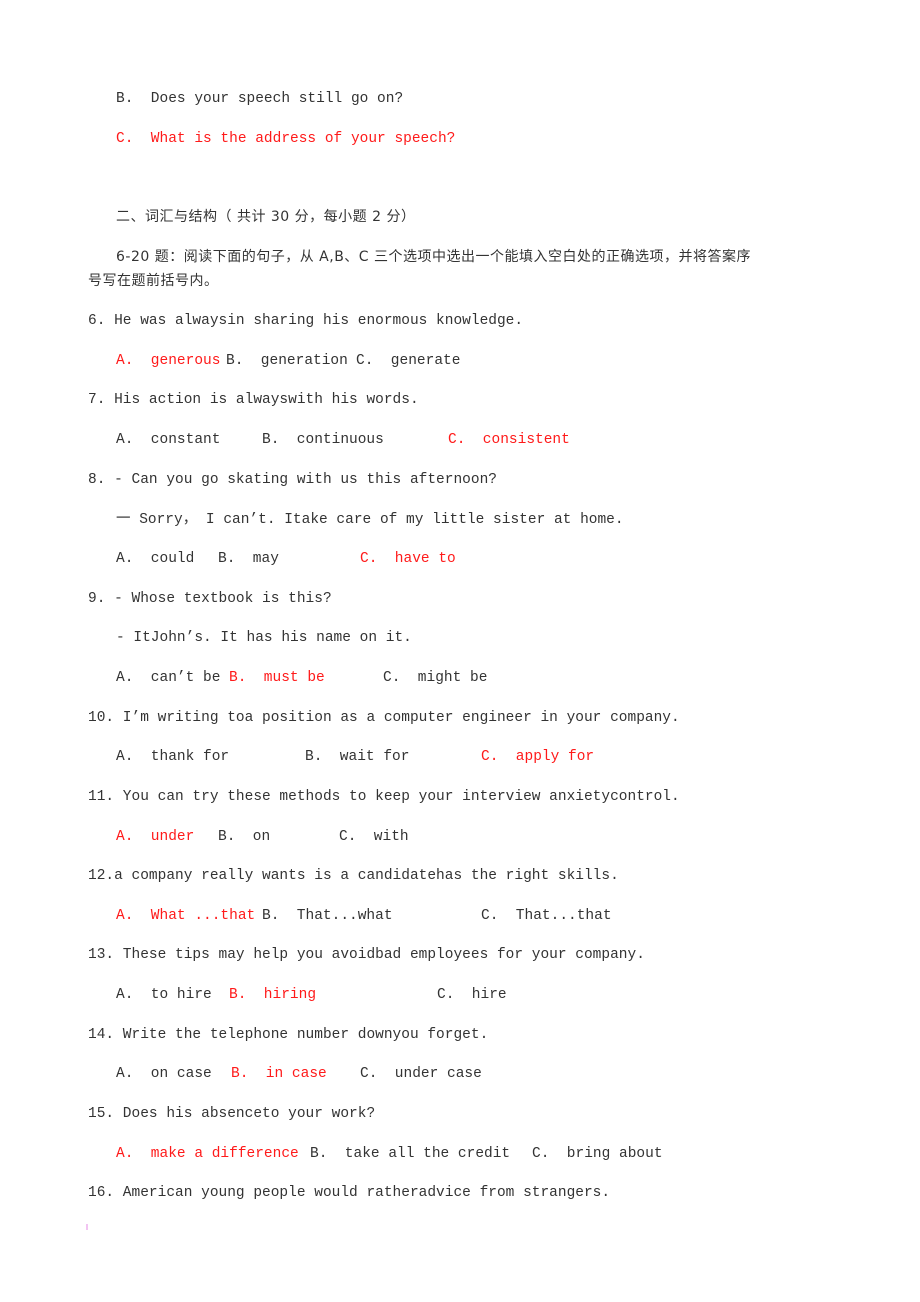 The height and width of the screenshot is (1302, 920). I want to click on option: C. might be, so click(435, 678).